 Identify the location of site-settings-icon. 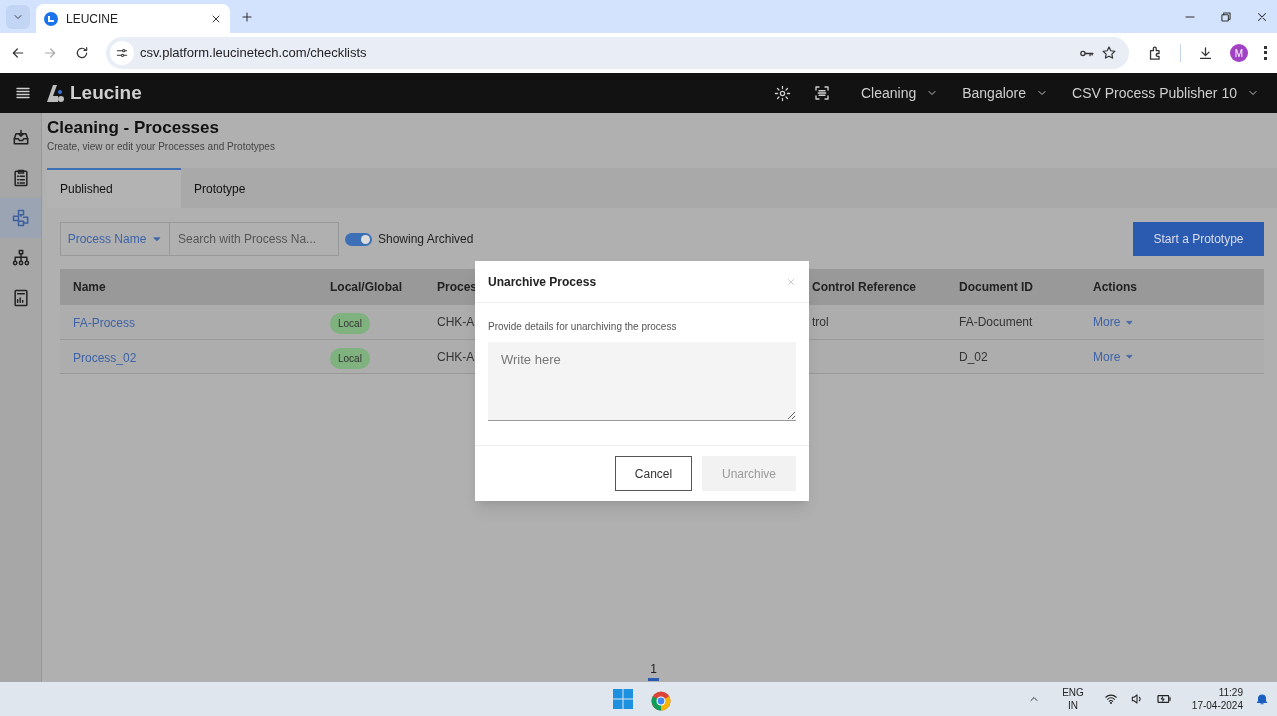
(122, 53).